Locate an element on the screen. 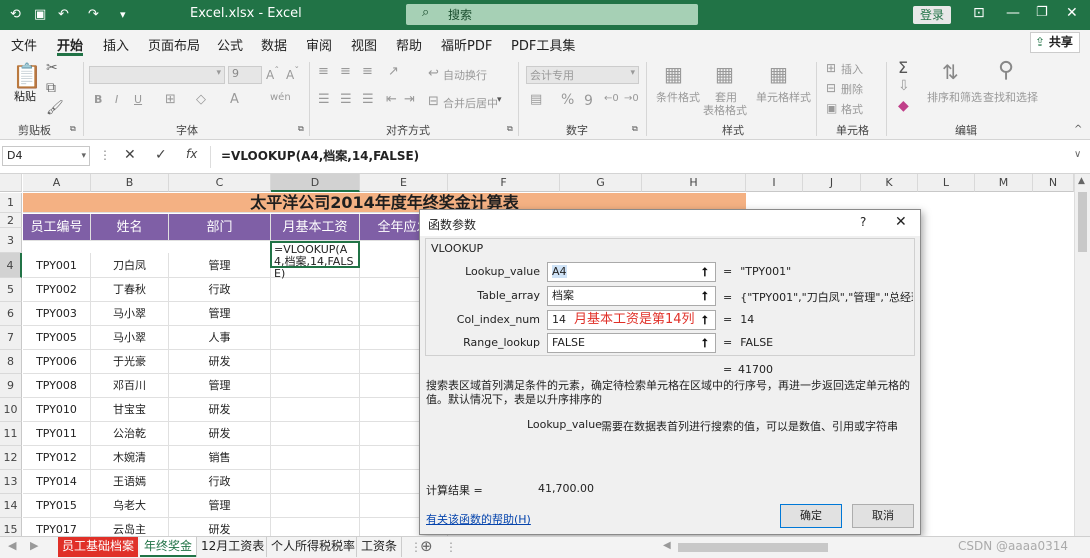  format-as-table-label-2: 表格格式 is located at coordinates (725, 110).